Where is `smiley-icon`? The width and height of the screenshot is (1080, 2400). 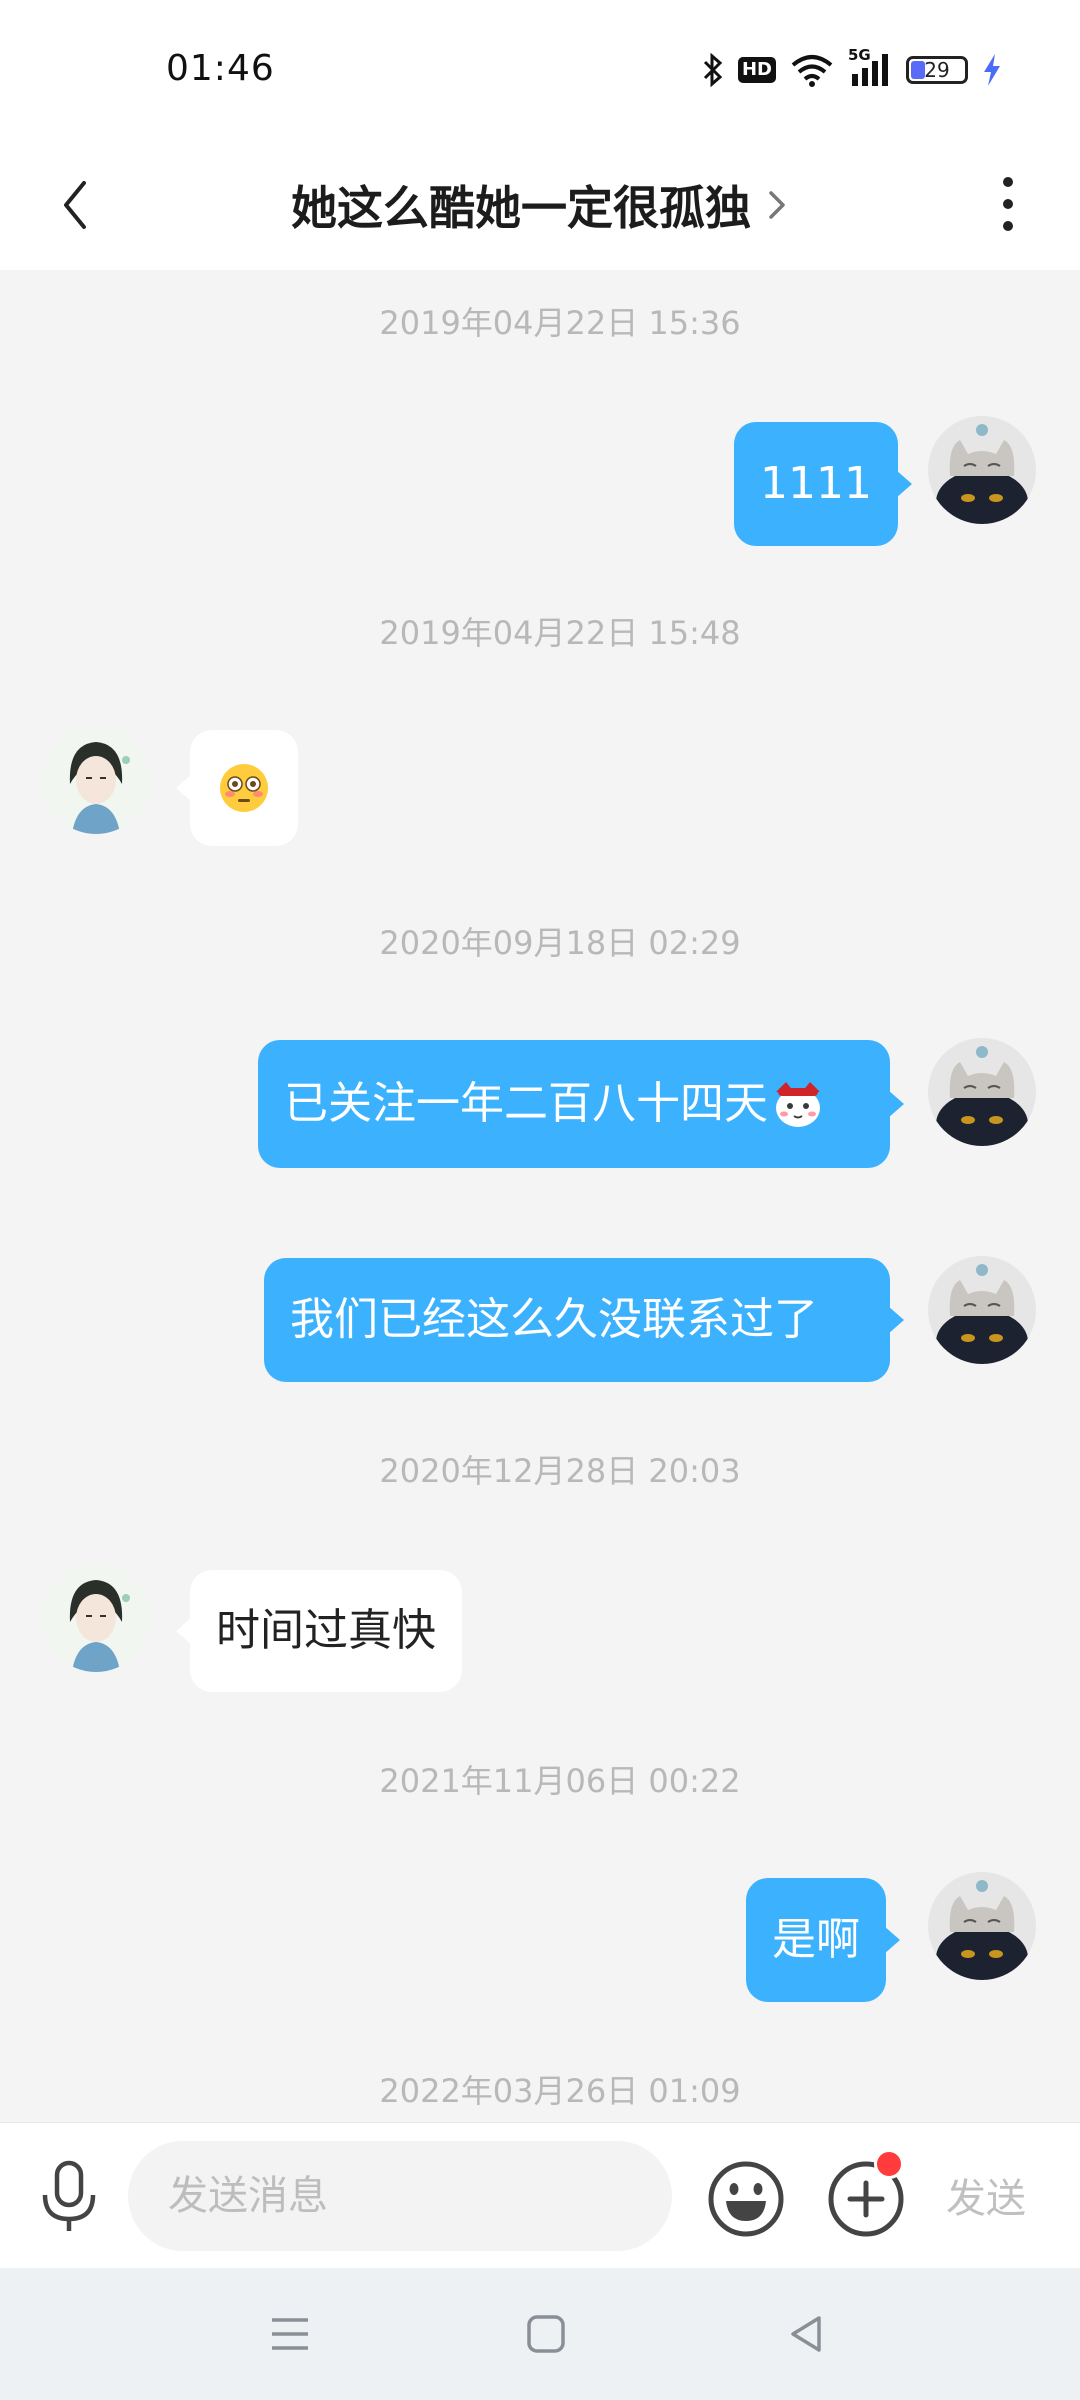
smiley-icon is located at coordinates (746, 2199).